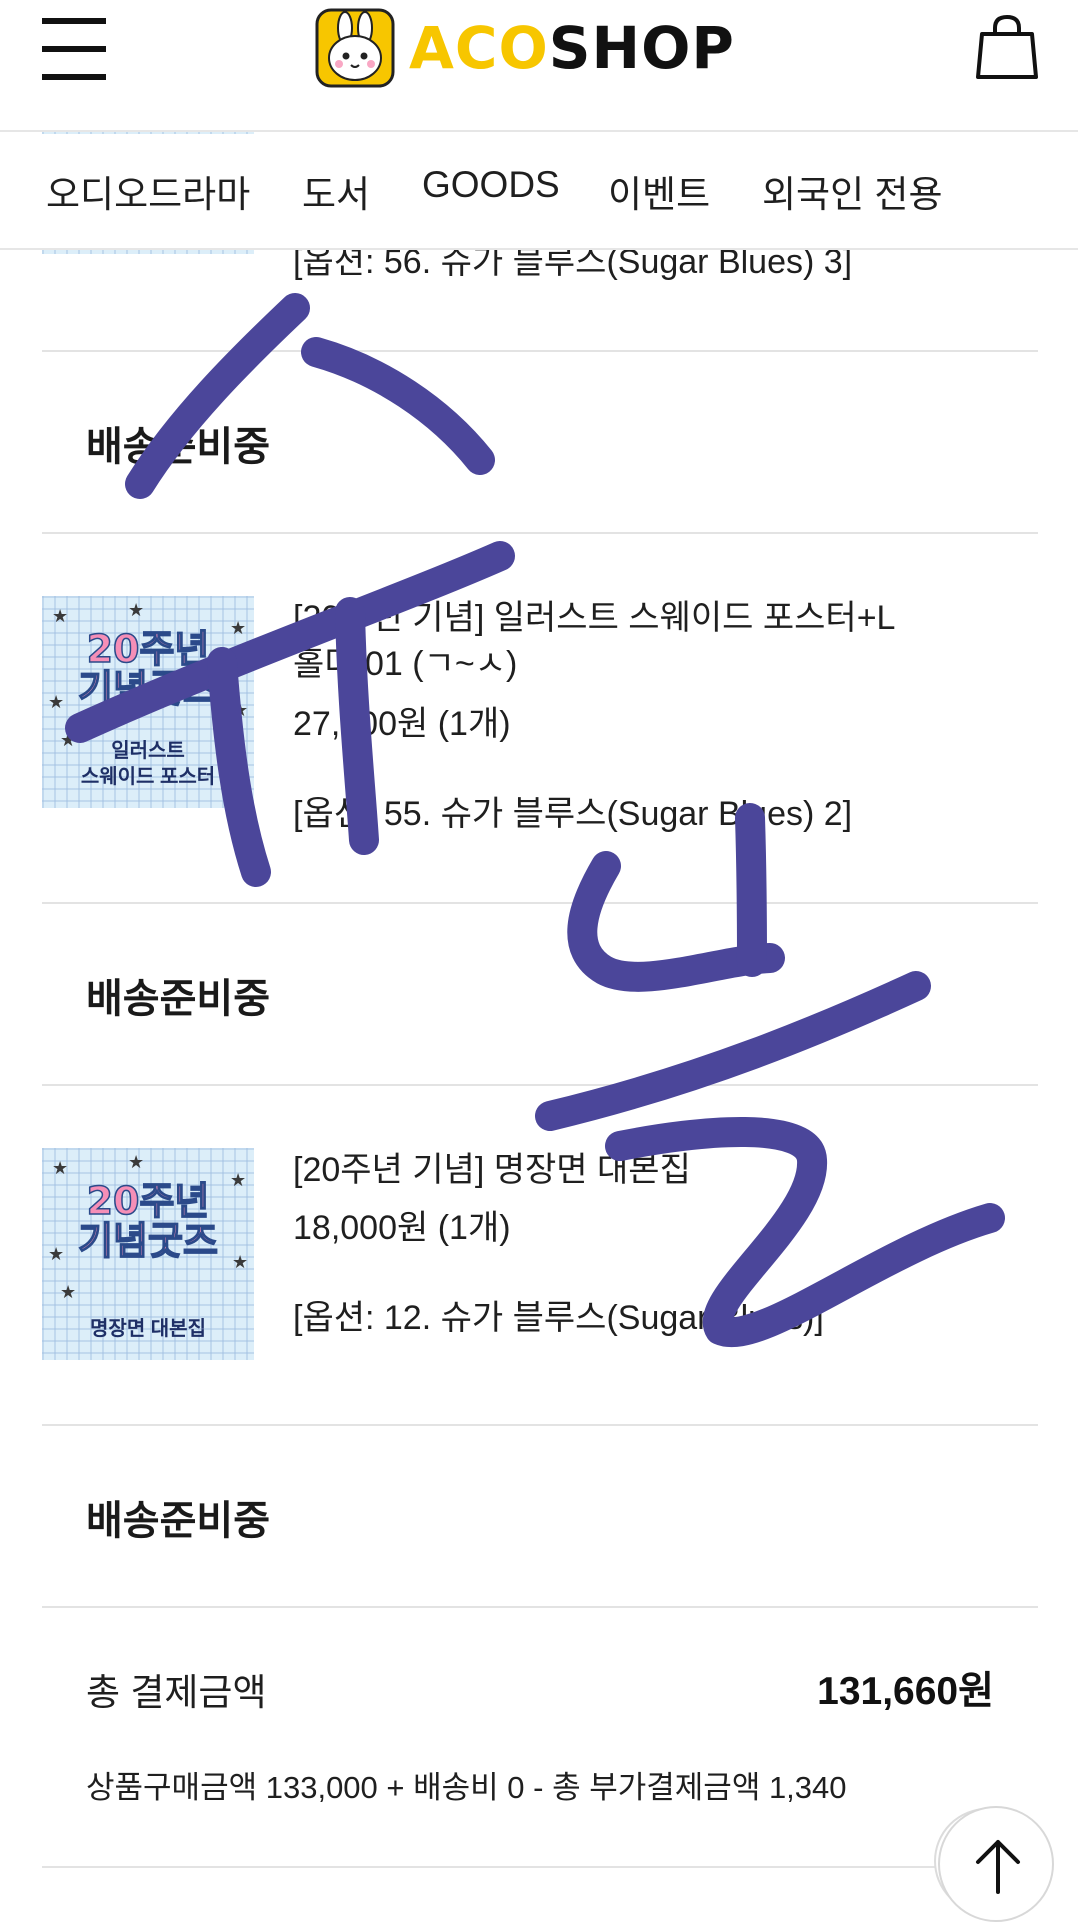  I want to click on product-option: [옵션: 12. 슈가 블루스(Sugar Blues)], so click(558, 1318).